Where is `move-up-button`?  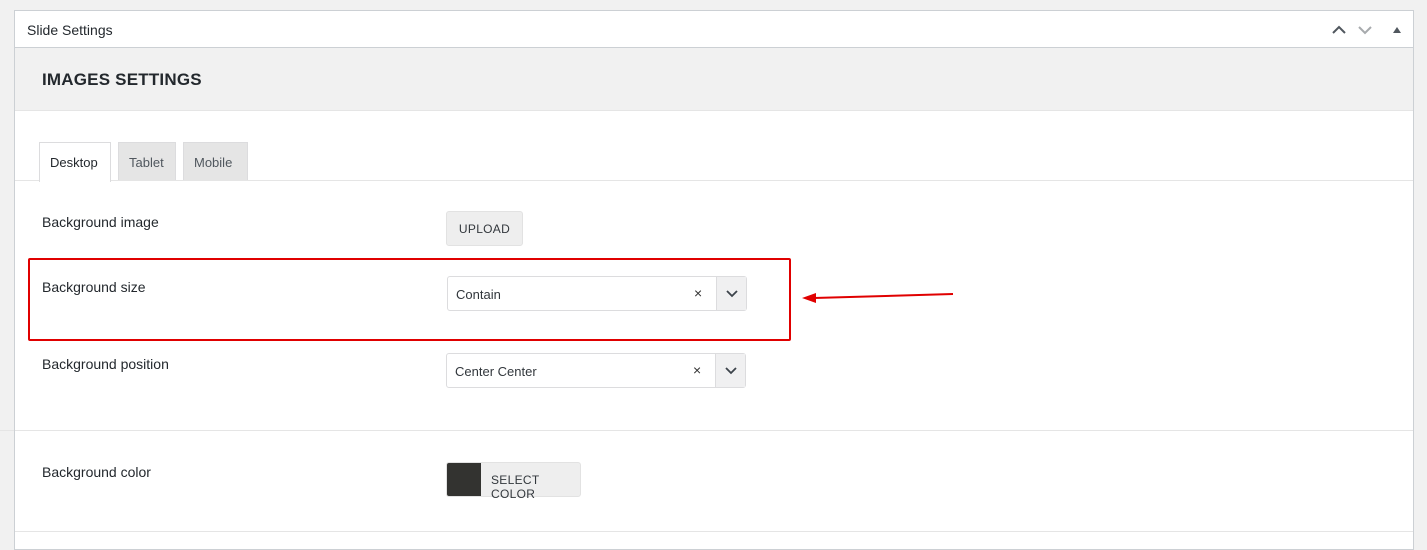
move-up-button is located at coordinates (1339, 30).